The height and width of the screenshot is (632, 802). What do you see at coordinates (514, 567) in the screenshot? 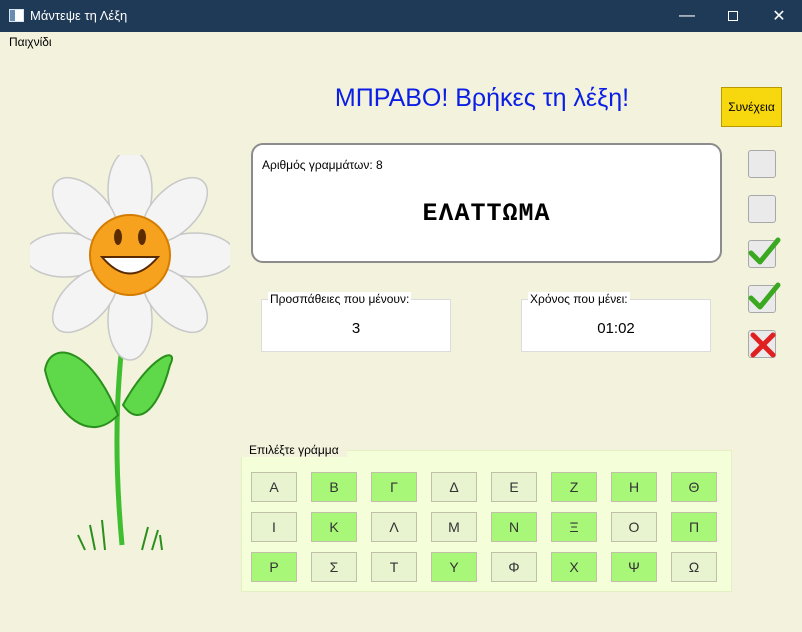
I see `letter-button: Φ` at bounding box center [514, 567].